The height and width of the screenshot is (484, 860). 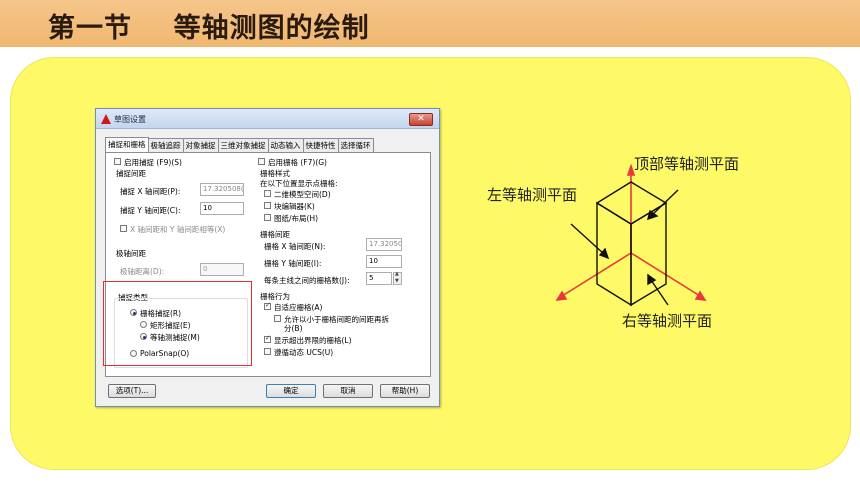 What do you see at coordinates (285, 145) in the screenshot?
I see `tab-dynamic-input: 动态输入` at bounding box center [285, 145].